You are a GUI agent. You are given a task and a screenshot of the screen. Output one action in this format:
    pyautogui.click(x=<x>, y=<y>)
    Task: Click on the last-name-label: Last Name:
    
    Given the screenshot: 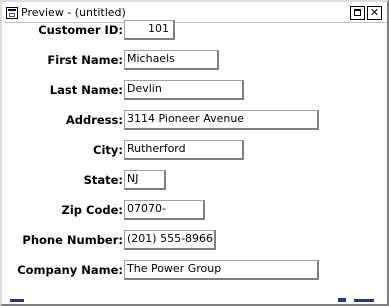 What is the action you would take?
    pyautogui.click(x=86, y=90)
    